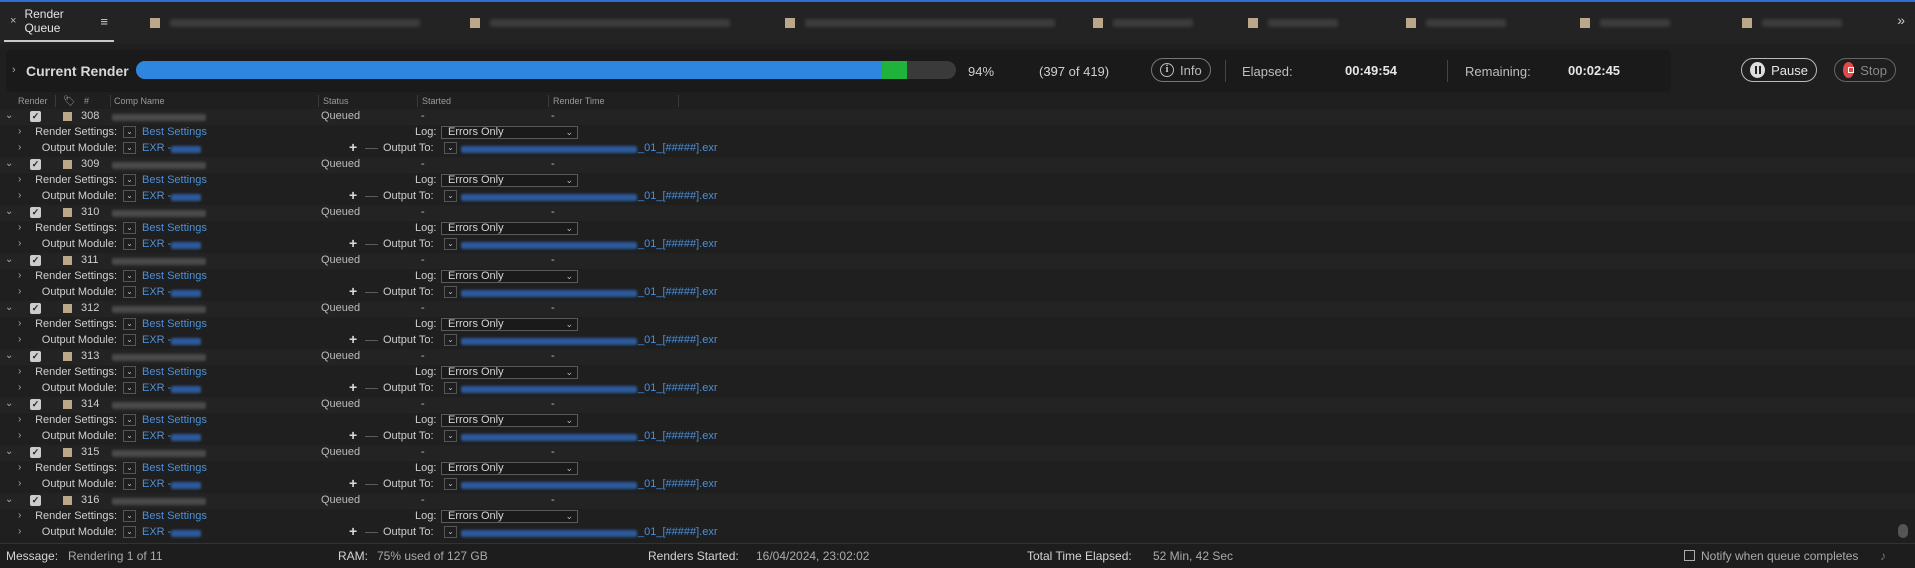 The image size is (1915, 568). What do you see at coordinates (957, 213) in the screenshot?
I see `queue-item-row: ⌄ ✓ 310 Queued - -` at bounding box center [957, 213].